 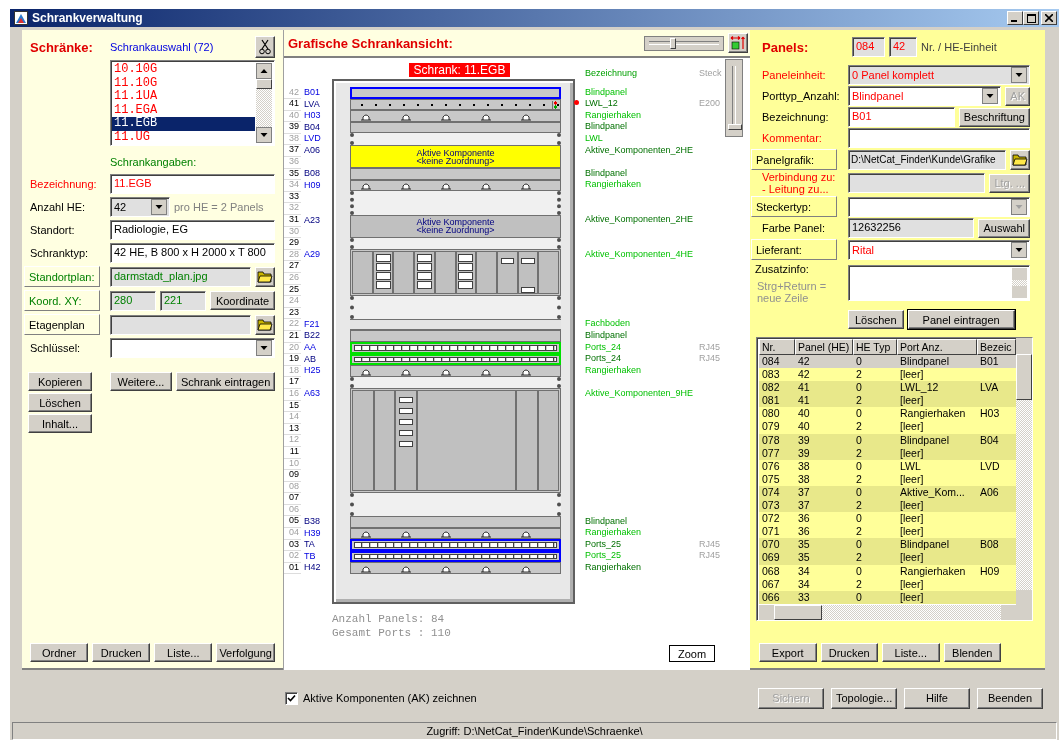 What do you see at coordinates (455, 272) in the screenshot?
I see `component-chassis` at bounding box center [455, 272].